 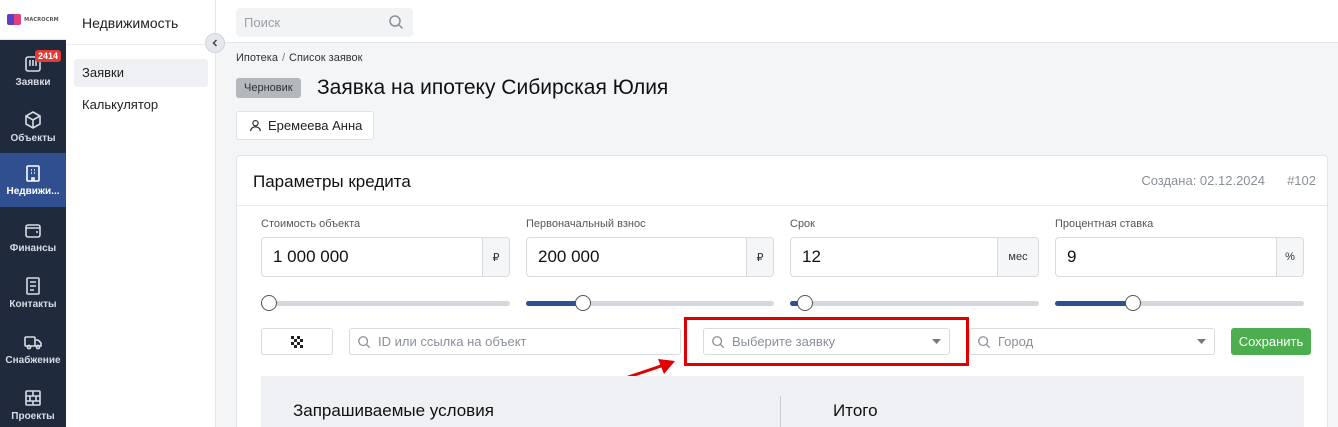 I want to click on qr-code-button, so click(x=297, y=341).